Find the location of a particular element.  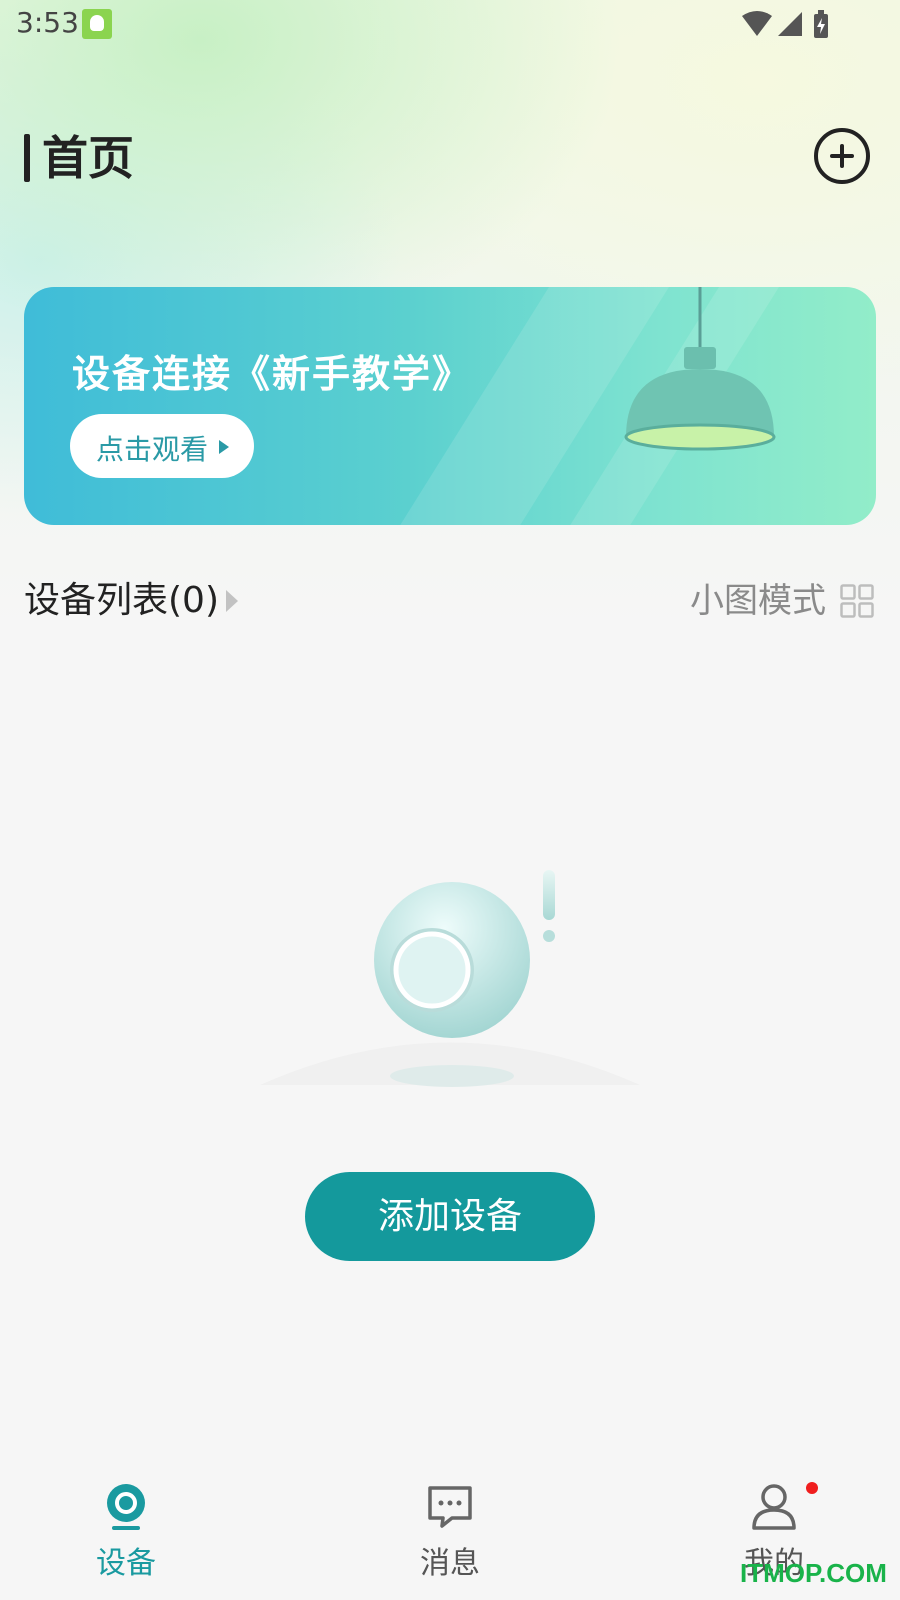

banner-title: 设备连接《新手教学》 is located at coordinates (272, 374).